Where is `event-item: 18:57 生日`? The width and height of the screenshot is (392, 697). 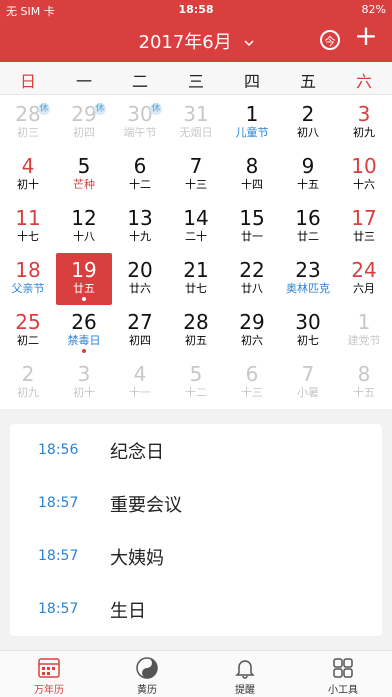
event-item: 18:57 生日 is located at coordinates (196, 609).